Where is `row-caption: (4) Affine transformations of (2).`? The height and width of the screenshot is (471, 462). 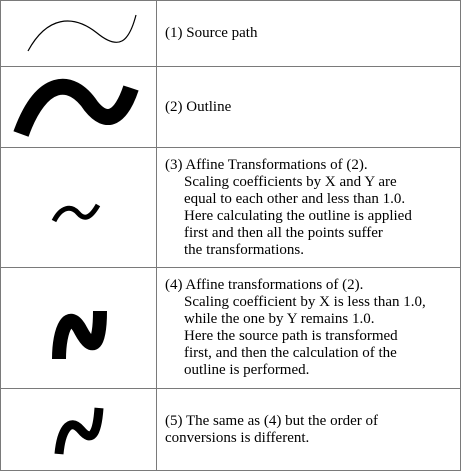 row-caption: (4) Affine transformations of (2). is located at coordinates (264, 285).